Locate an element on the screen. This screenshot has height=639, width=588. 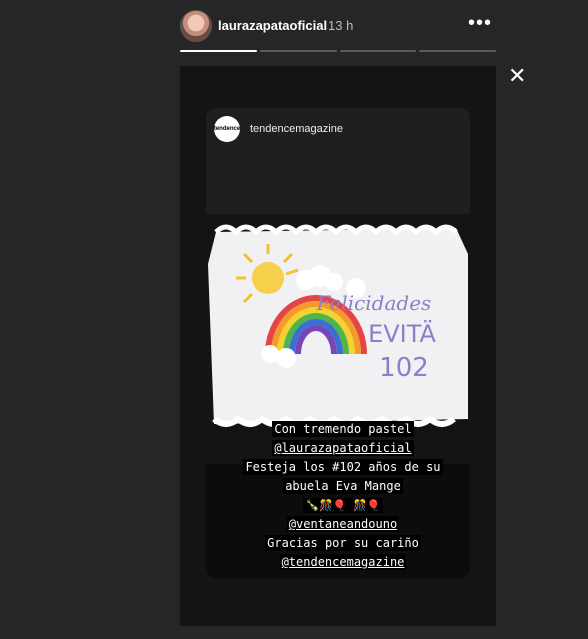
caption-line: Con tremendo pastel is located at coordinates (343, 429).